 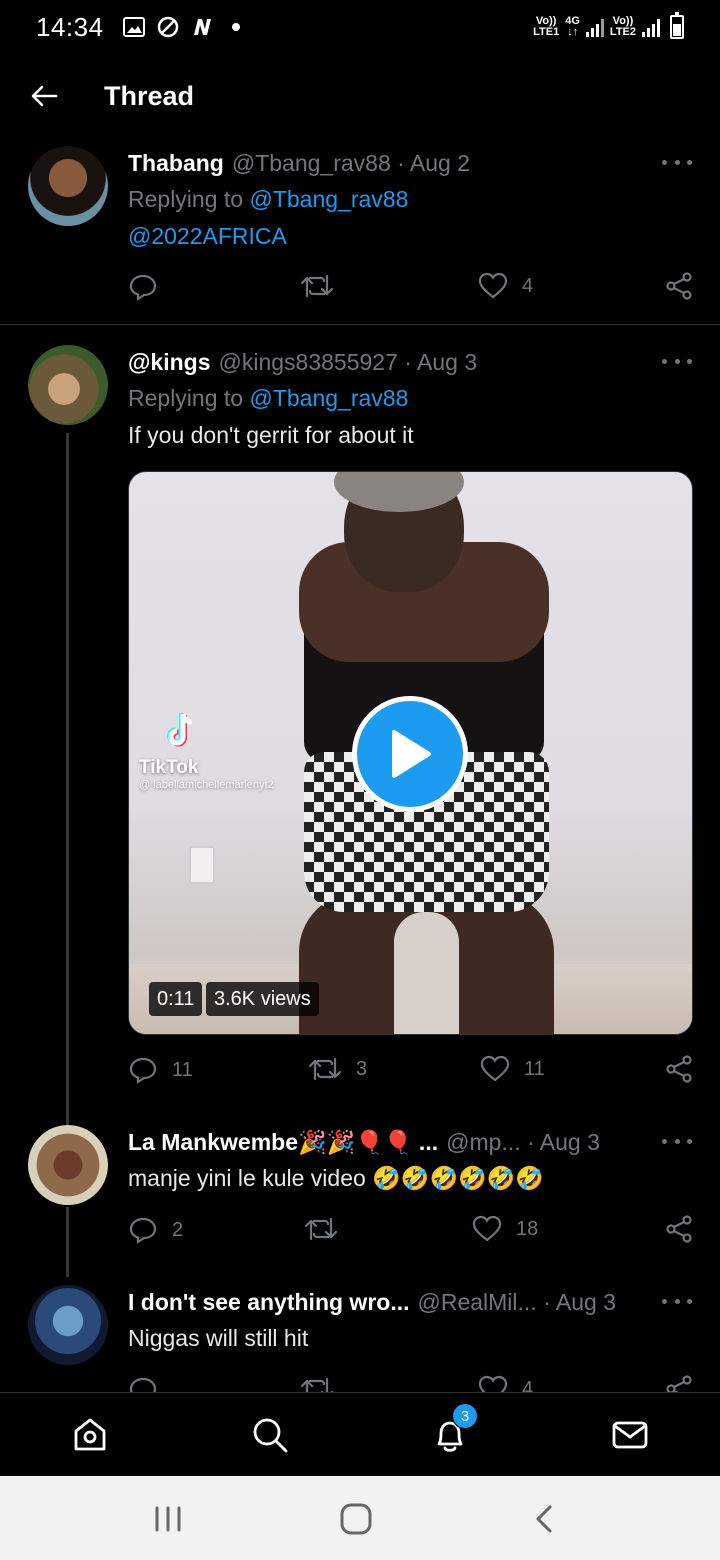 I want to click on tweet-header: Thabang @Tbang_rav88 · Aug 2, so click(x=379, y=163).